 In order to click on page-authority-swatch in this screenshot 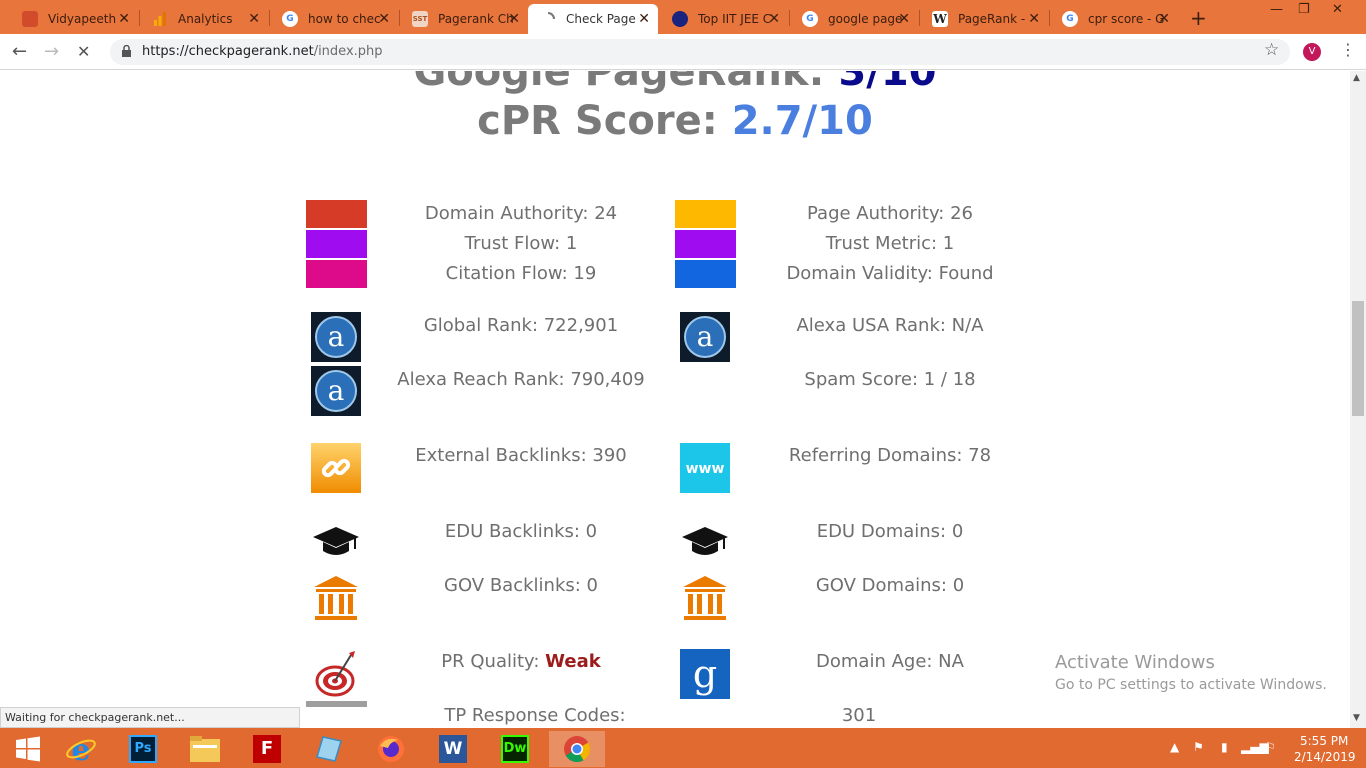, I will do `click(705, 214)`.